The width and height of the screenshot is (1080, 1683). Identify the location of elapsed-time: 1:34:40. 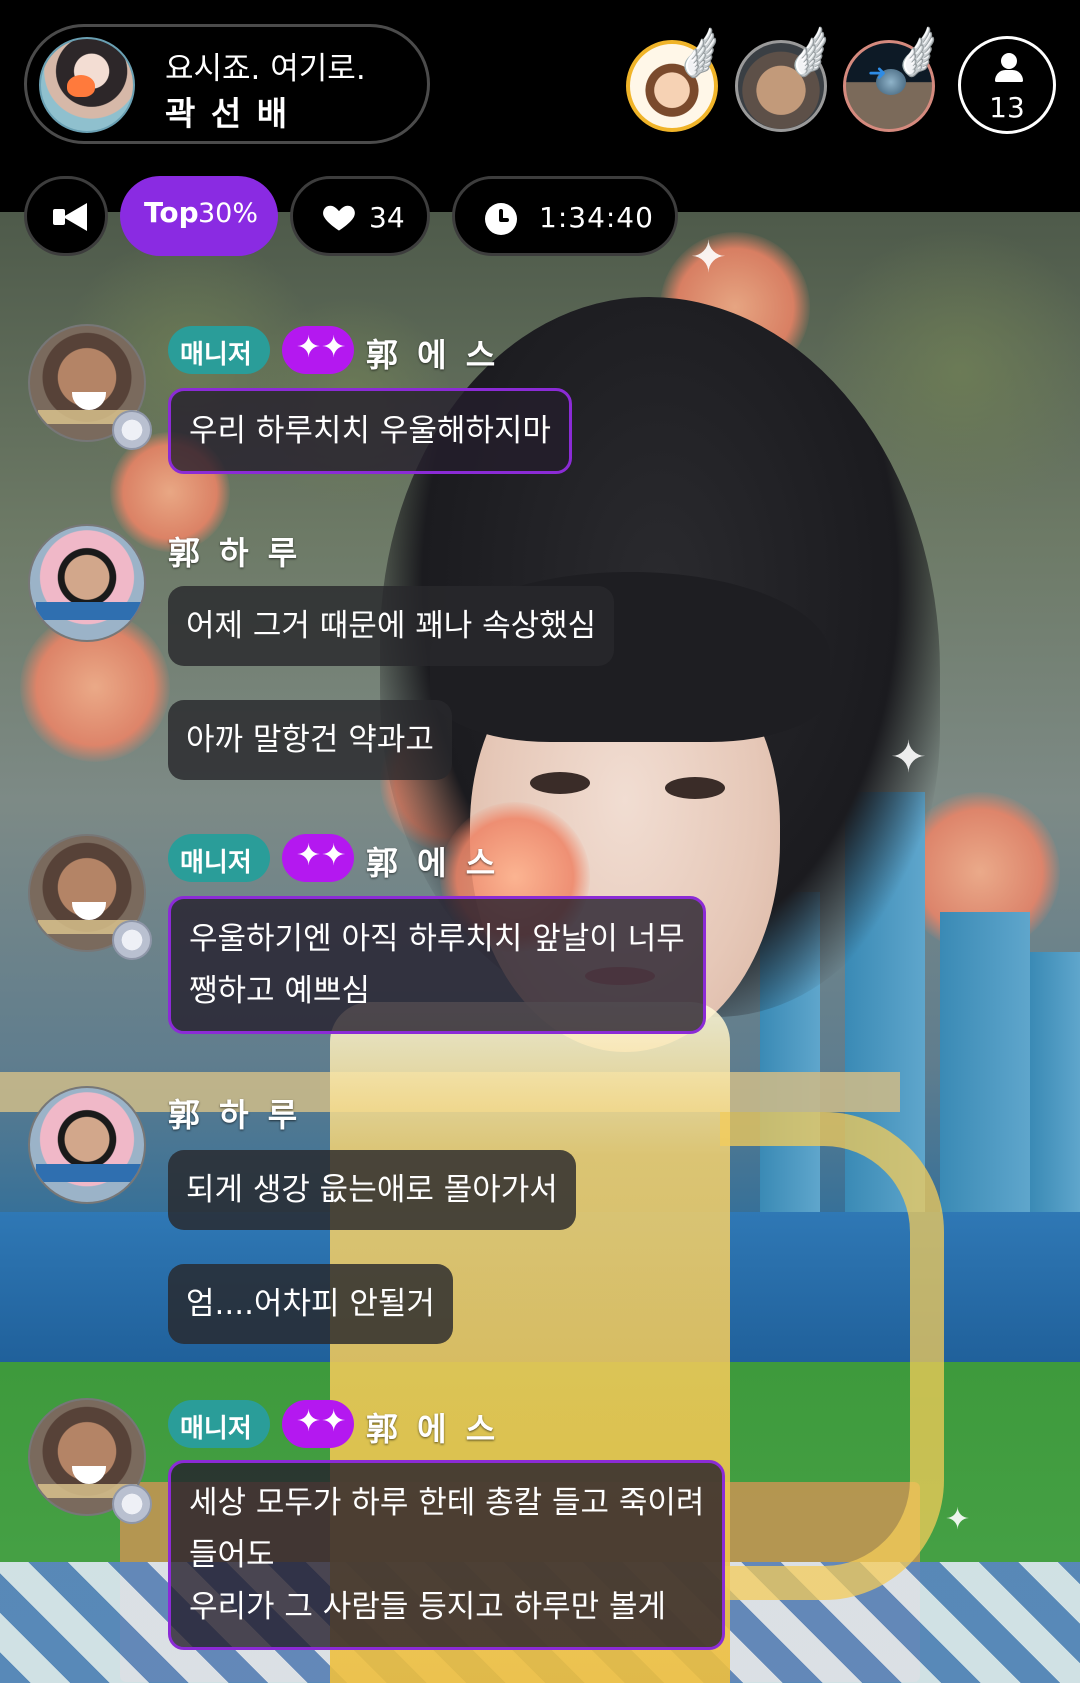
(596, 217).